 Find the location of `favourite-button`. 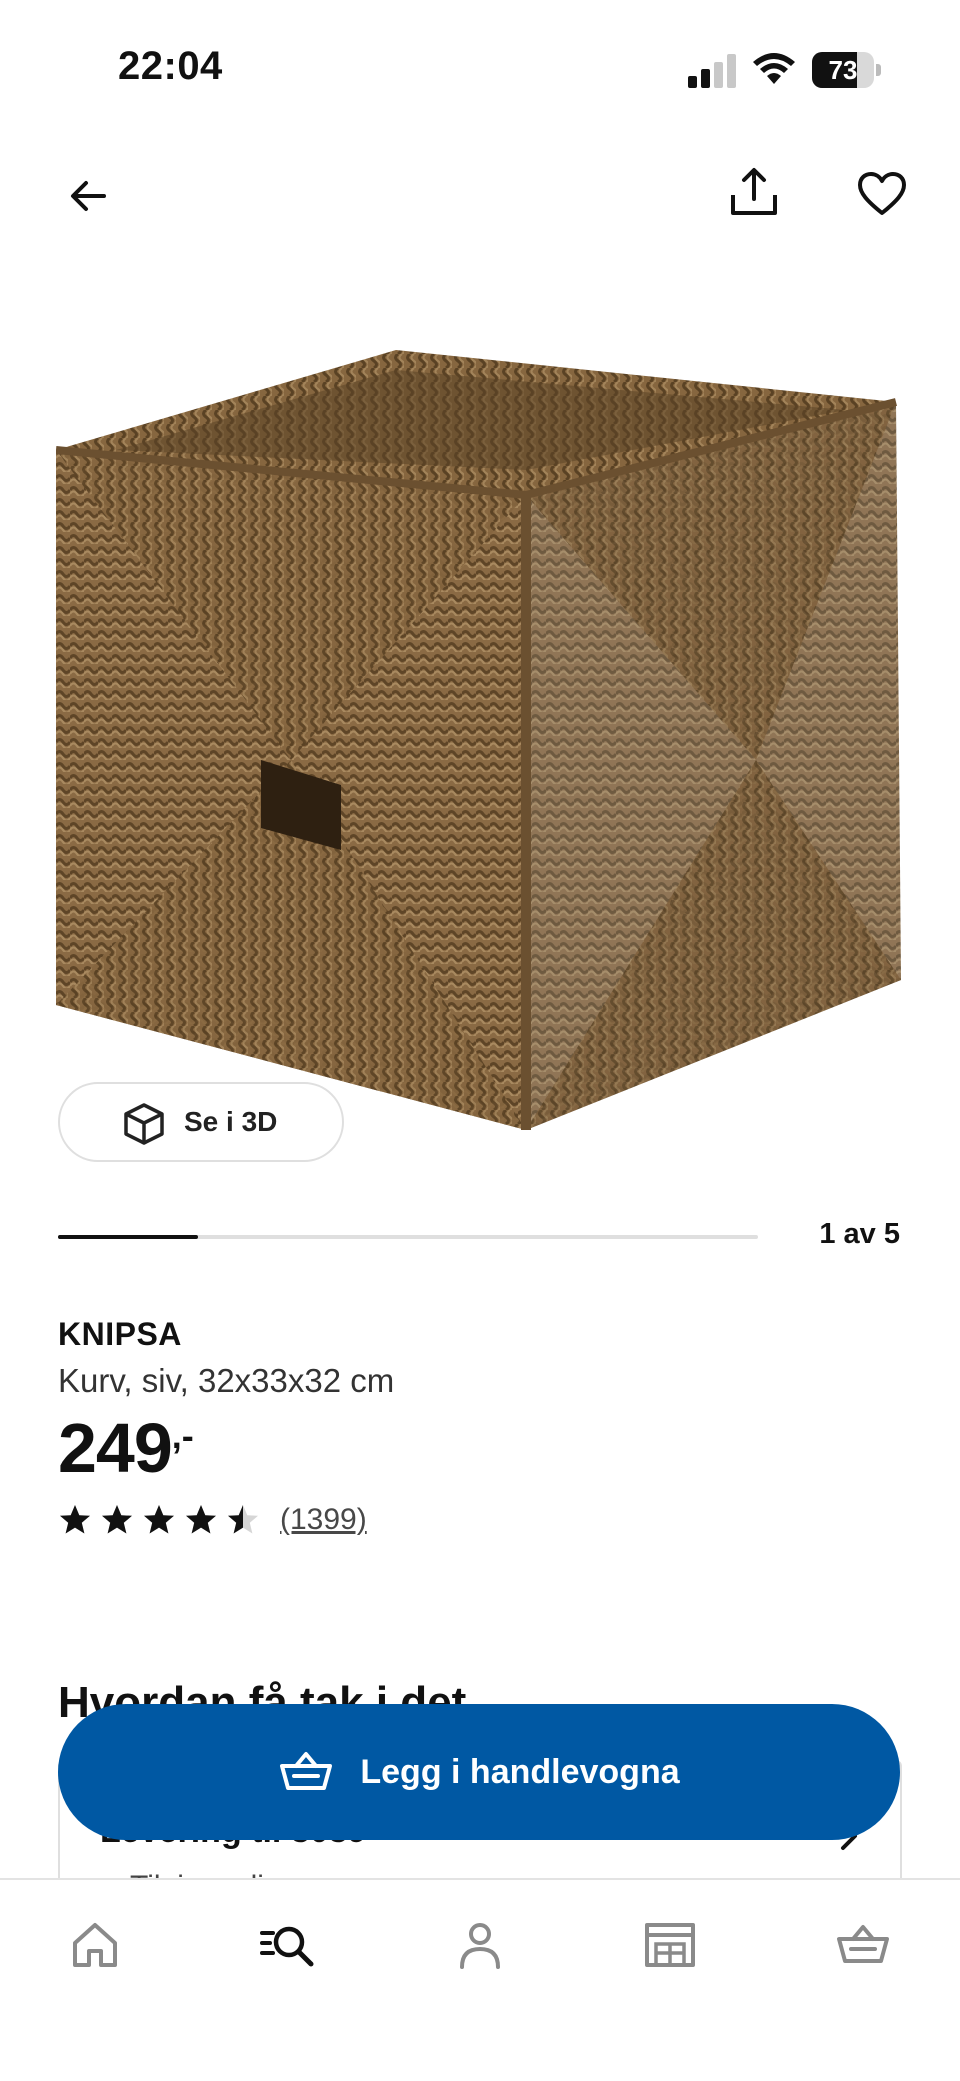

favourite-button is located at coordinates (882, 194).